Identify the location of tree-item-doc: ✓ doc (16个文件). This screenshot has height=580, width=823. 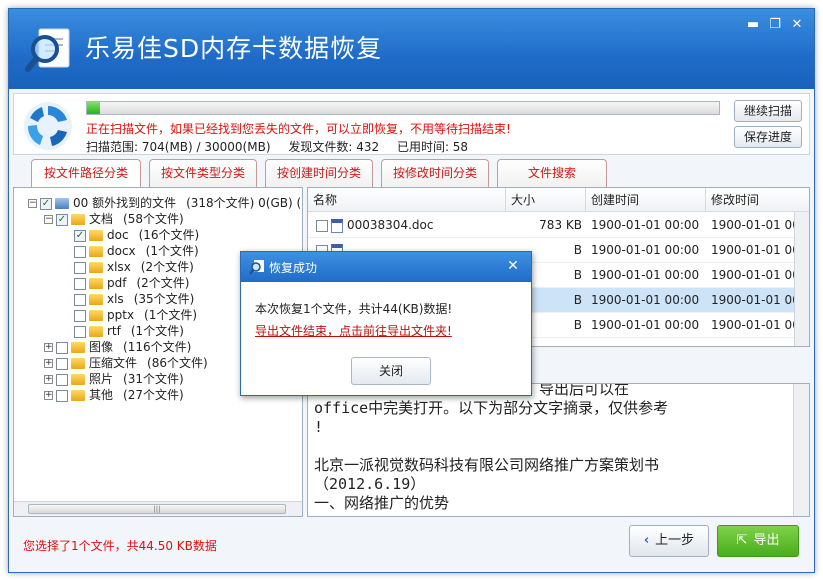
(136, 235).